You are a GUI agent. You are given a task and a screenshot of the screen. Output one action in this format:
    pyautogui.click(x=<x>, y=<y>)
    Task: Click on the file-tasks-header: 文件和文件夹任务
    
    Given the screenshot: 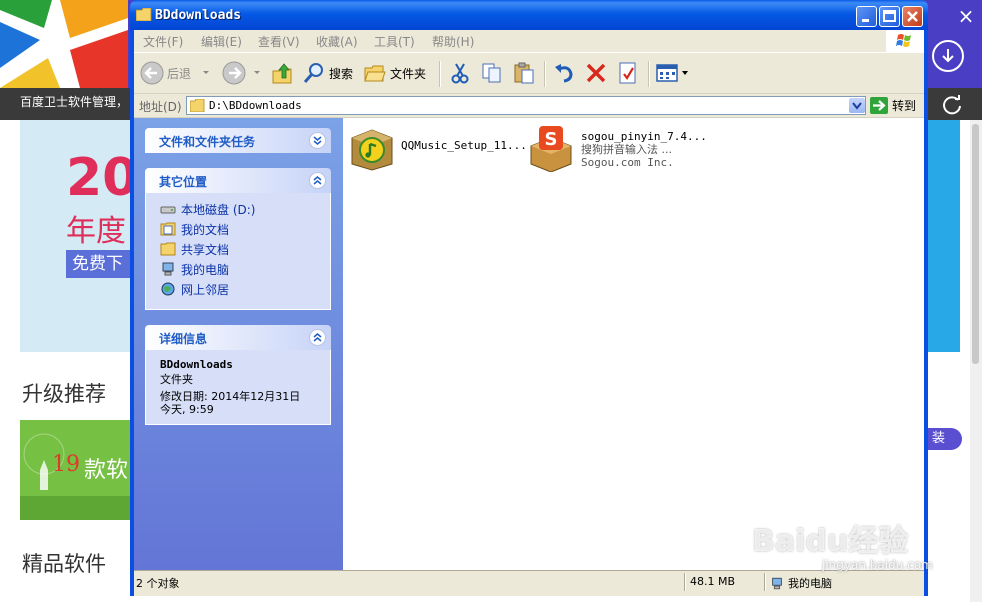 What is the action you would take?
    pyautogui.click(x=238, y=140)
    